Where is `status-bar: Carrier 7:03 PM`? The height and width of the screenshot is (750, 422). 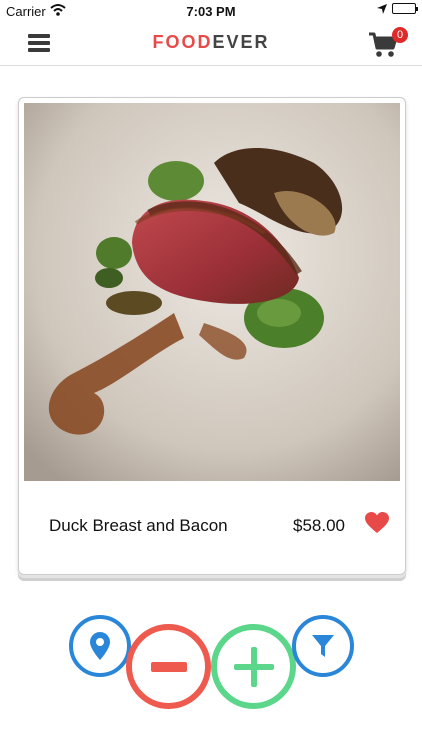 status-bar: Carrier 7:03 PM is located at coordinates (211, 11).